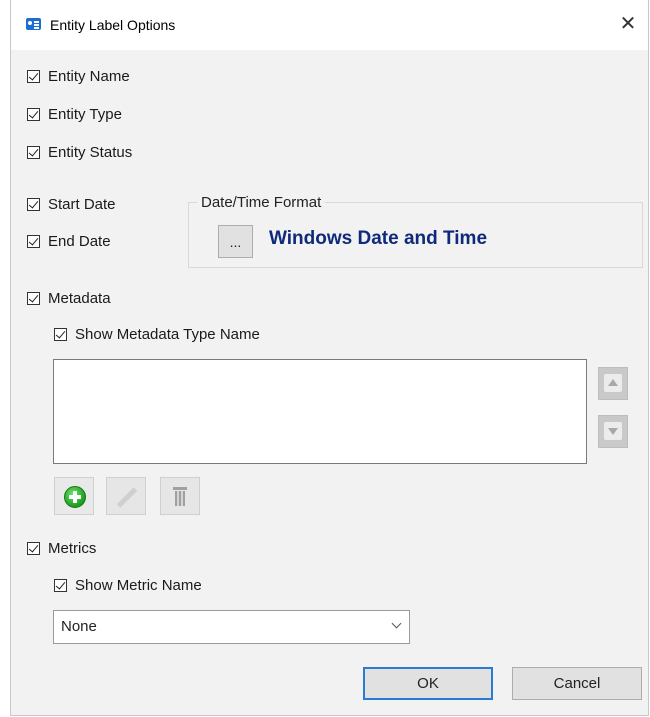 This screenshot has width=650, height=717. I want to click on cancel-button: Cancel, so click(577, 683).